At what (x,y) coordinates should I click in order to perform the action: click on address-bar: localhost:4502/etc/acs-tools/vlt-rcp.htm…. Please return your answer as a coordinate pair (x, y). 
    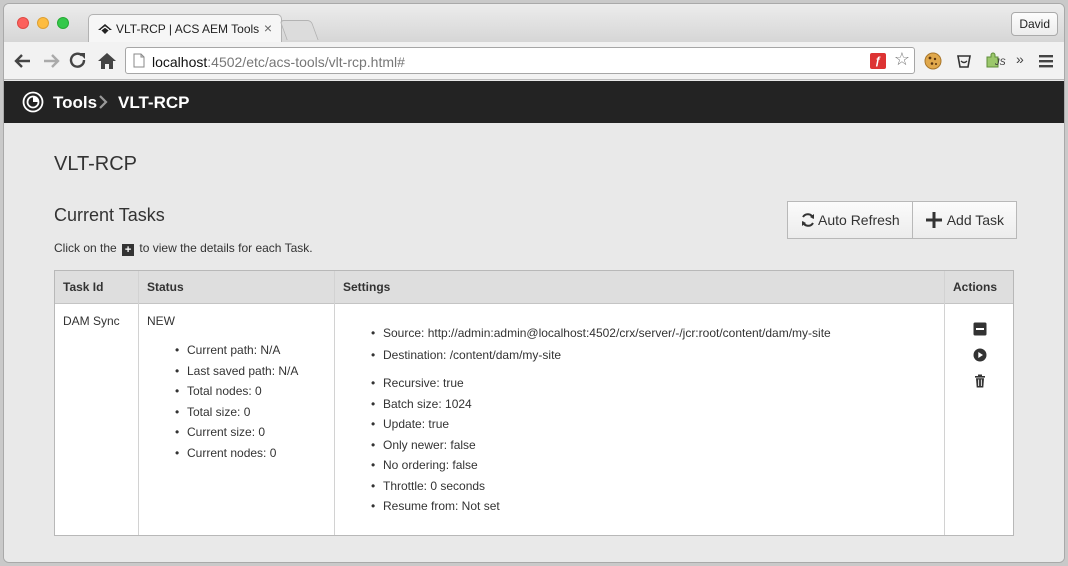
    Looking at the image, I should click on (520, 60).